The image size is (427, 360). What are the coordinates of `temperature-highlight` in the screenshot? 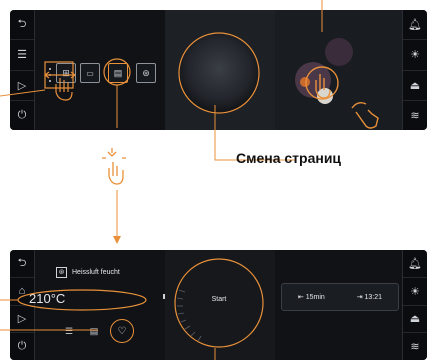 It's located at (82, 300).